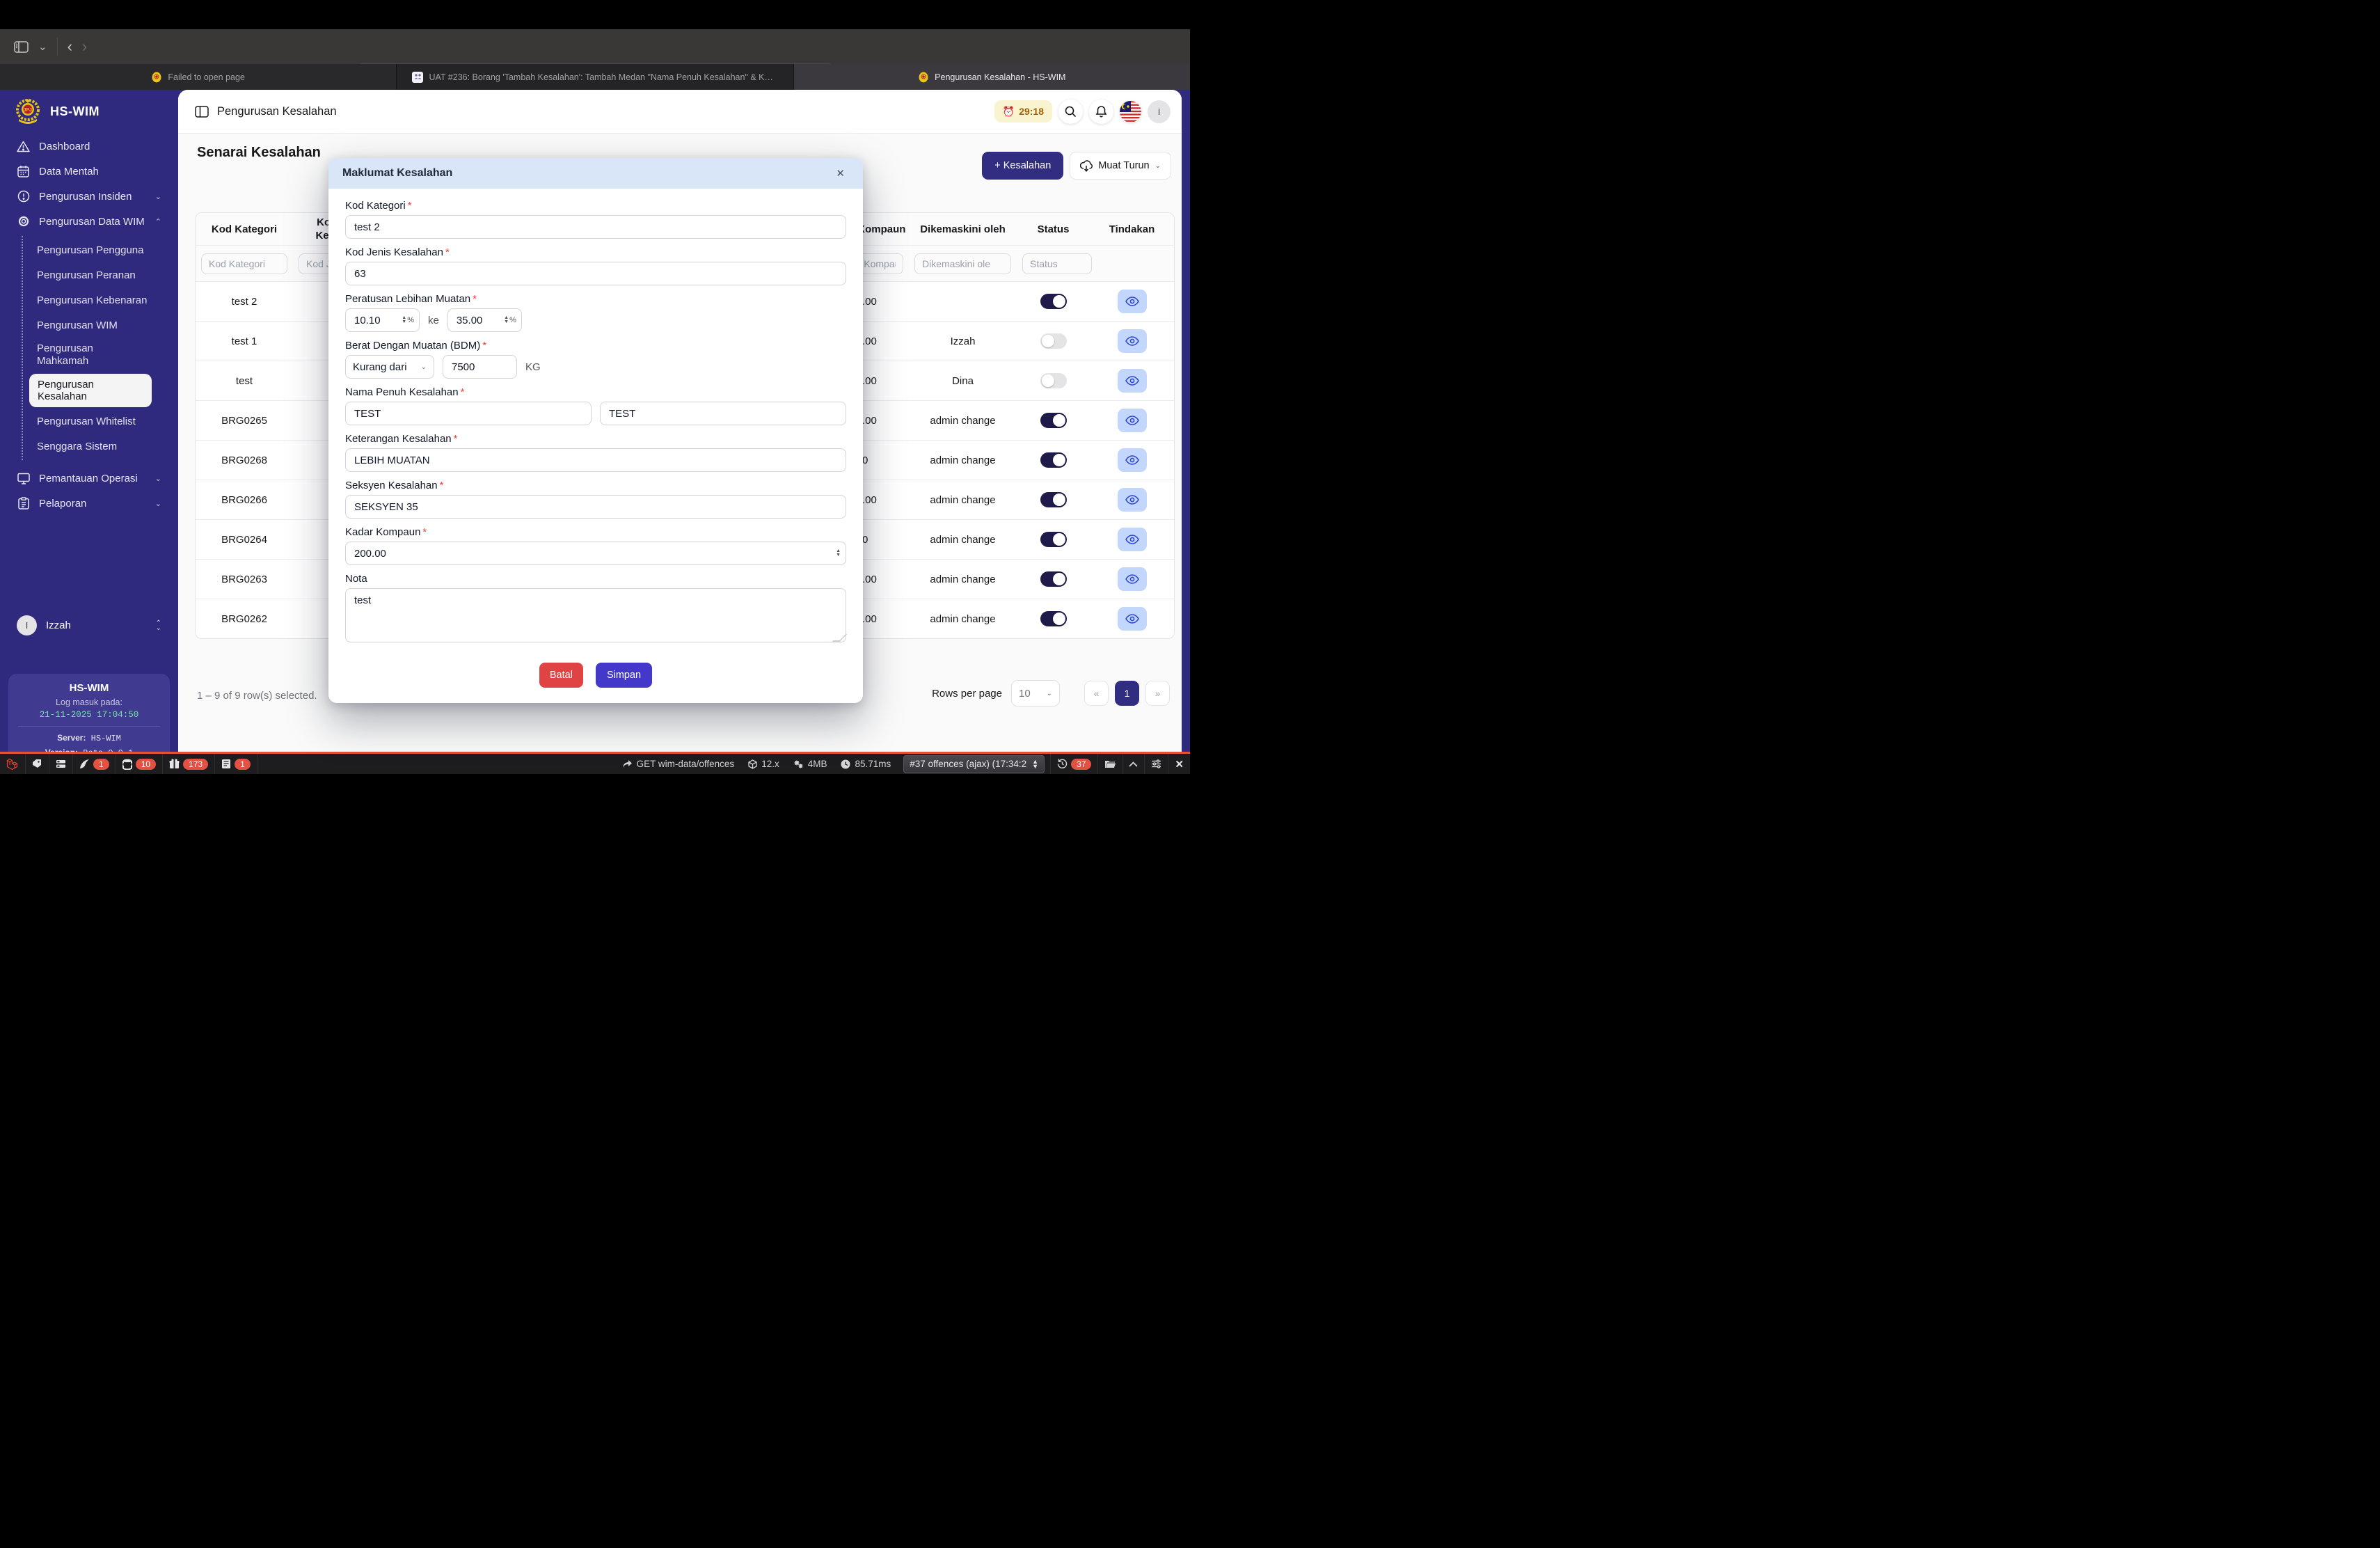  I want to click on views-tab: 1, so click(236, 764).